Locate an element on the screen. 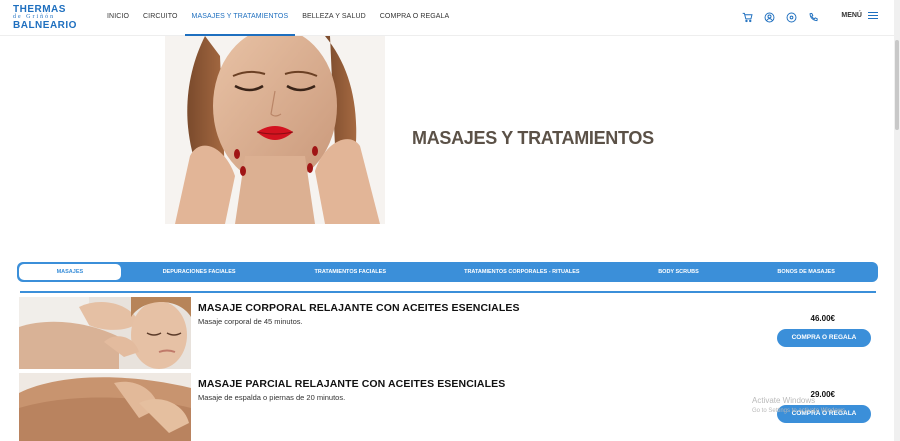 The width and height of the screenshot is (900, 441). product-description: Masaje corporal de 45 minutos. is located at coordinates (250, 321).